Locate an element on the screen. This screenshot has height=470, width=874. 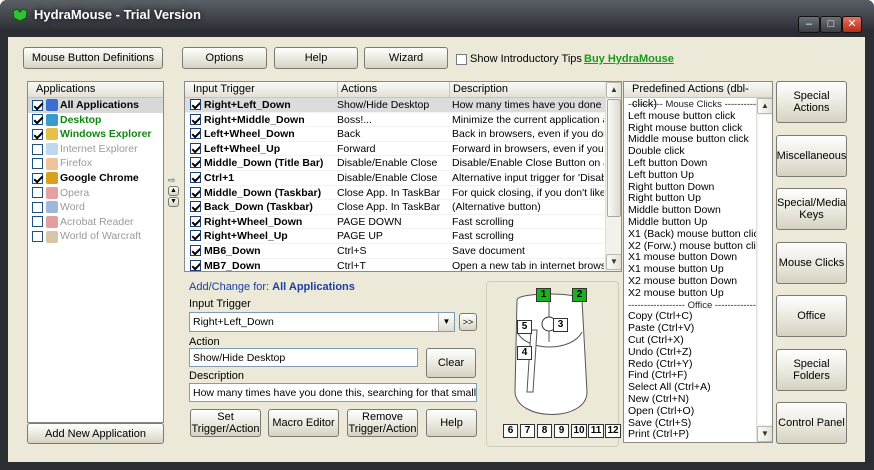
move-down-button: ▼ is located at coordinates (173, 202).